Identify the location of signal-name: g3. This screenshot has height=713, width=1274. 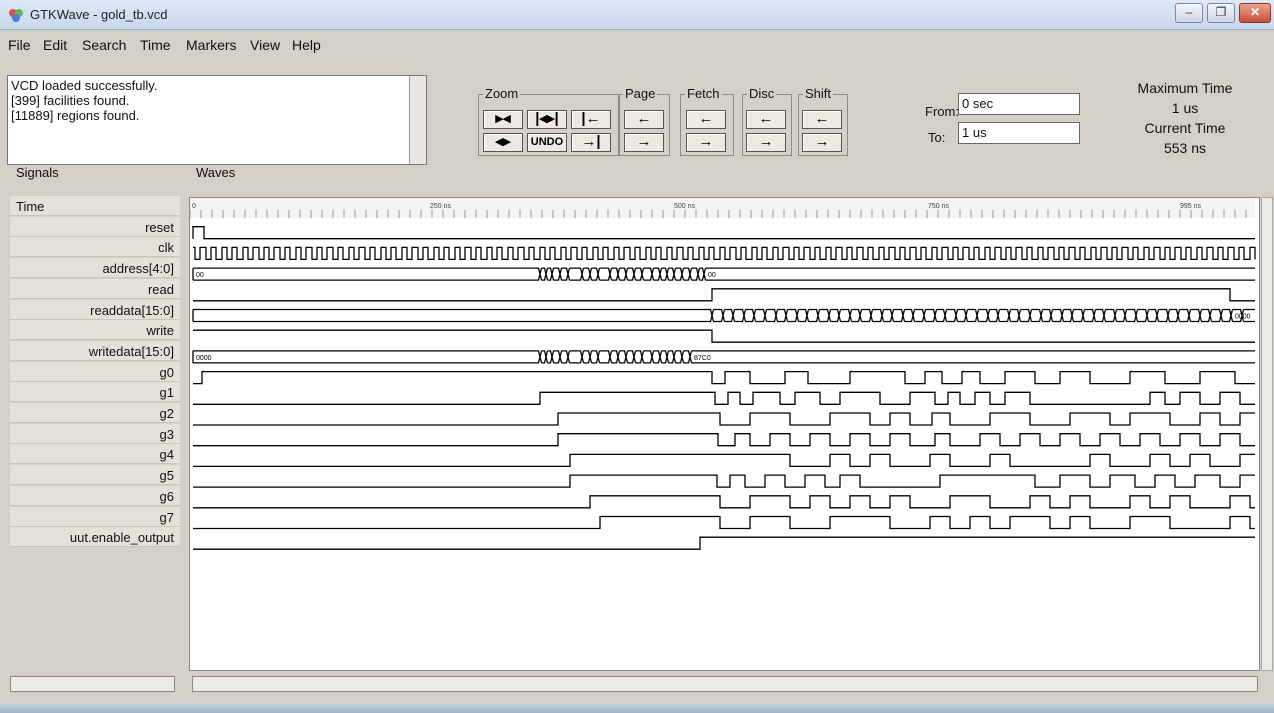
(166, 434).